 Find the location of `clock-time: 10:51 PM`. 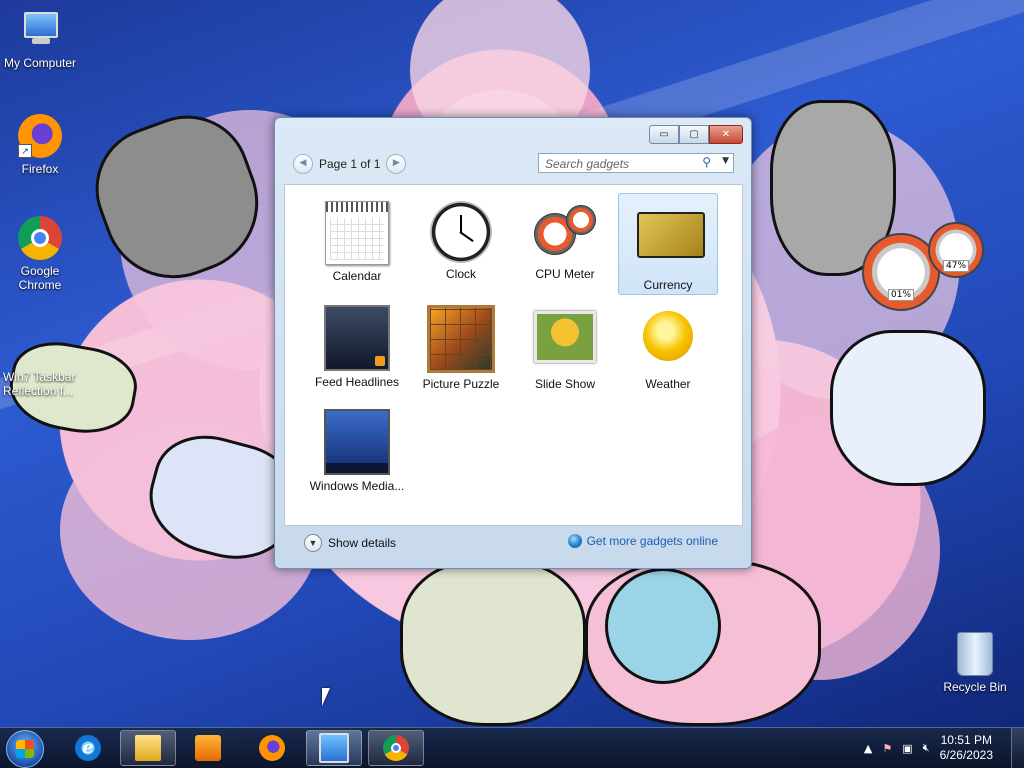

clock-time: 10:51 PM is located at coordinates (966, 740).